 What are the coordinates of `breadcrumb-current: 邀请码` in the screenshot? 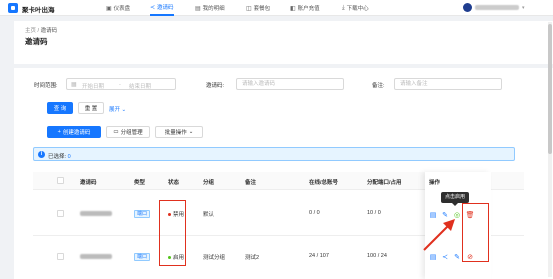 It's located at (49, 31).